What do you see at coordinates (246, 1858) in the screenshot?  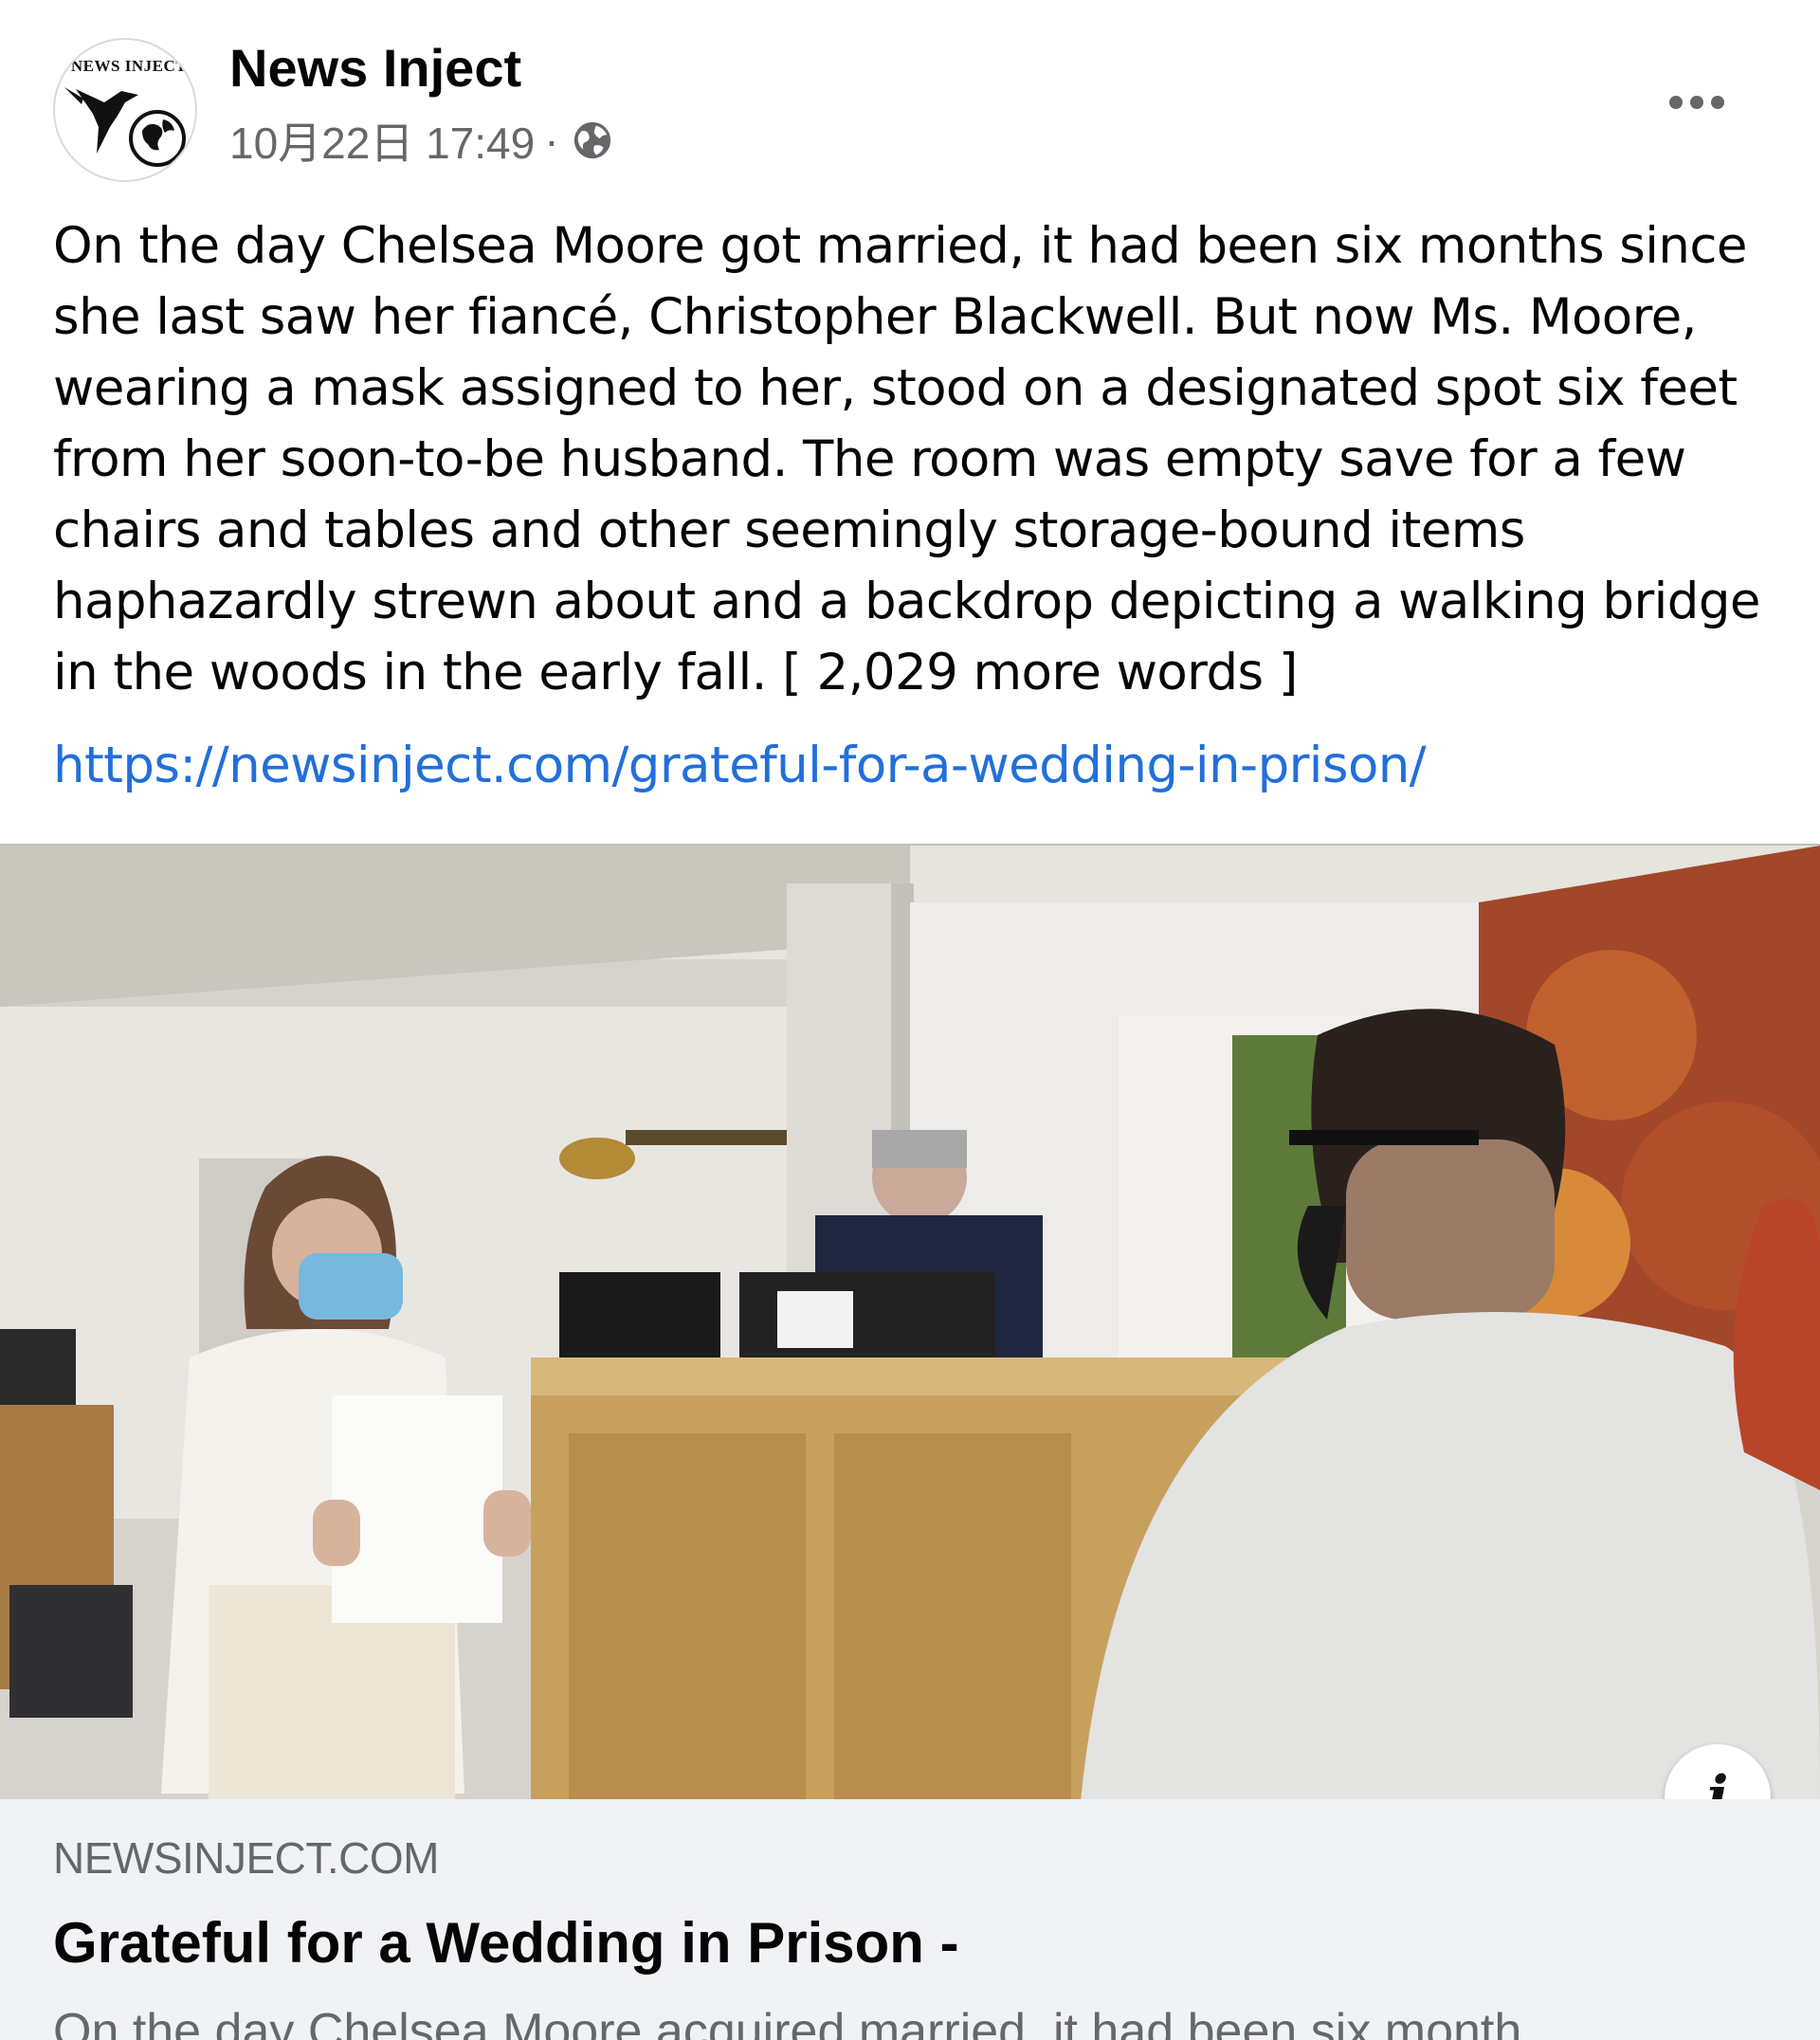 I see `preview-domain: NEWSINJECT.COM` at bounding box center [246, 1858].